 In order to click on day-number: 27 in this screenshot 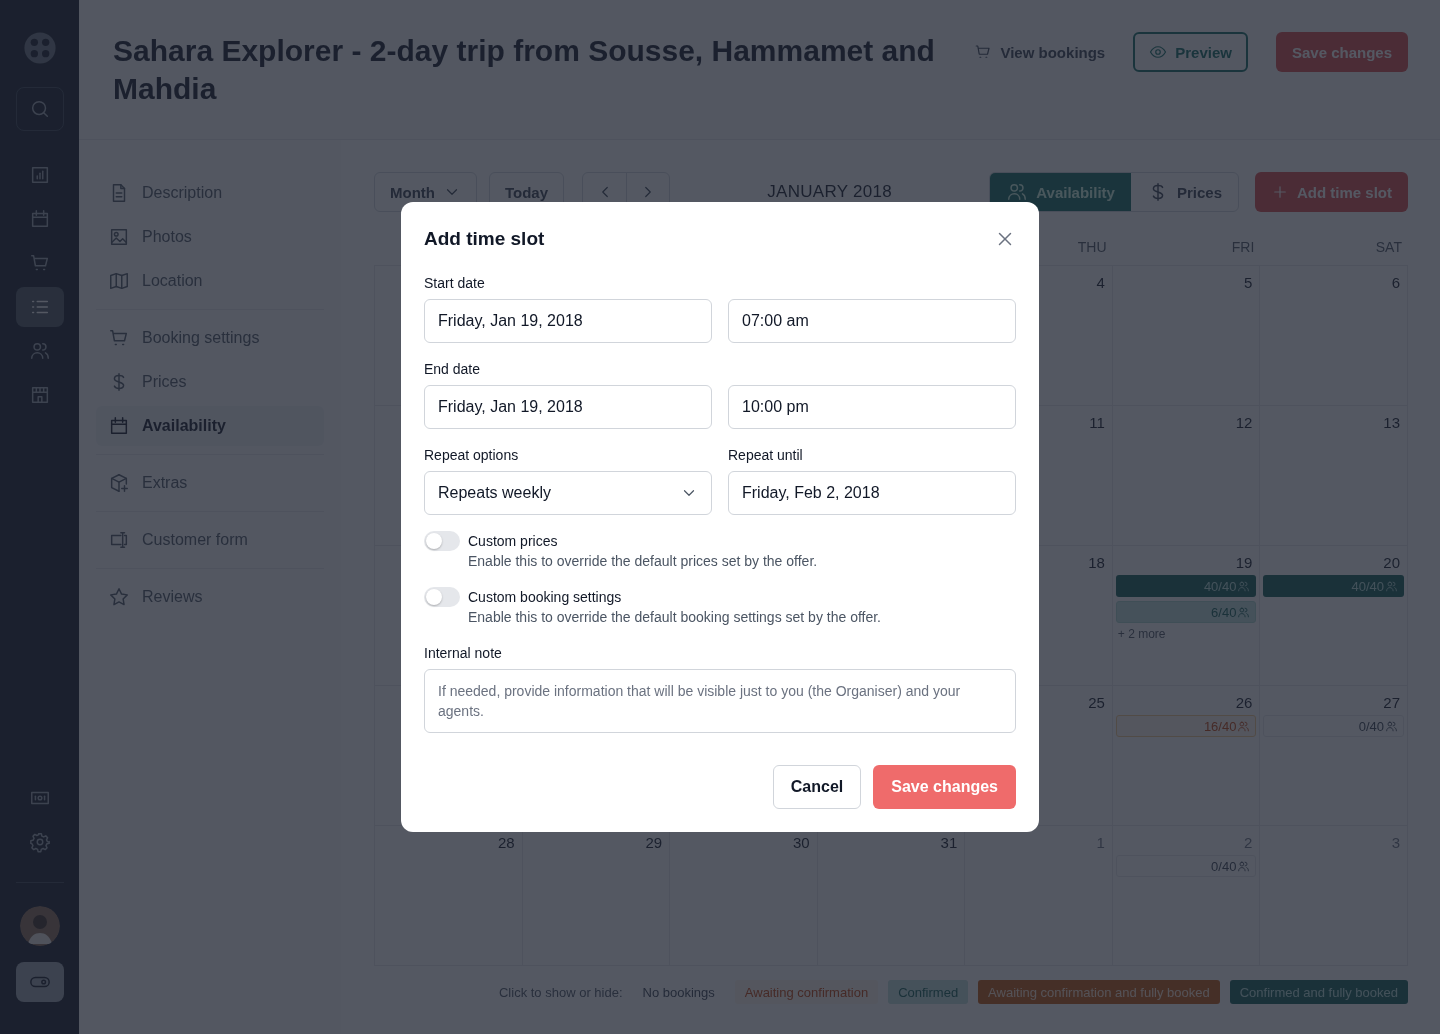, I will do `click(1392, 702)`.